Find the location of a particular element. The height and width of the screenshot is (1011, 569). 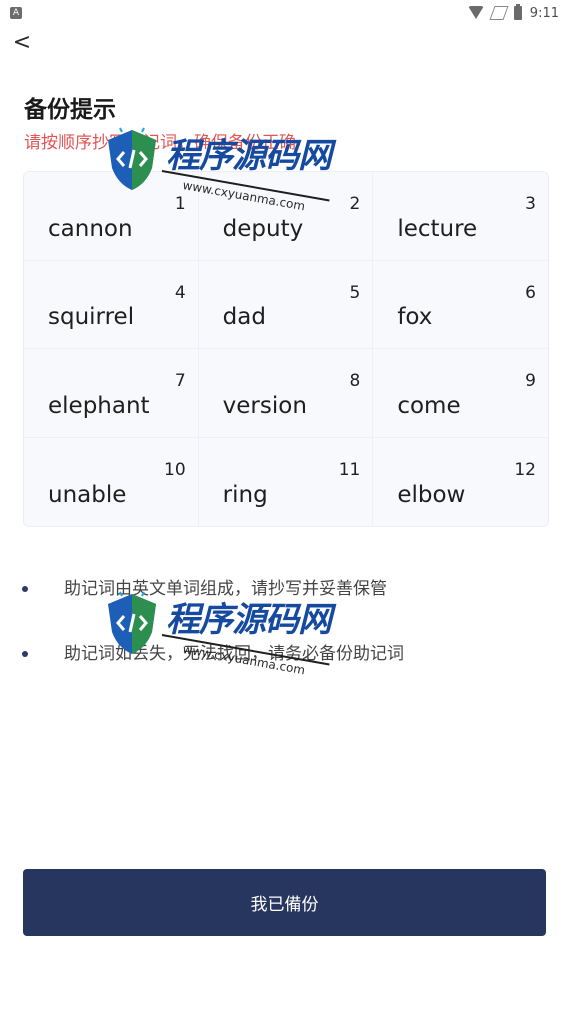

word-text: come is located at coordinates (429, 405).